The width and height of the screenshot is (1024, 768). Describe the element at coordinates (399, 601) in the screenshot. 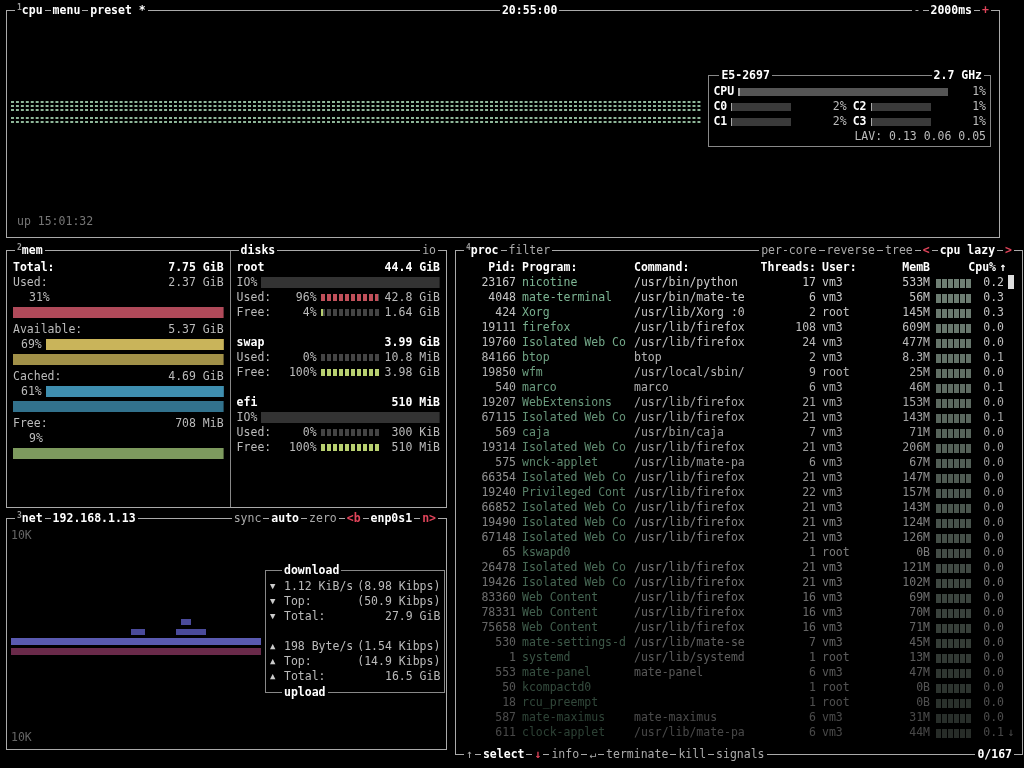

I see `stat-value: (50.9 Kibps)` at that location.